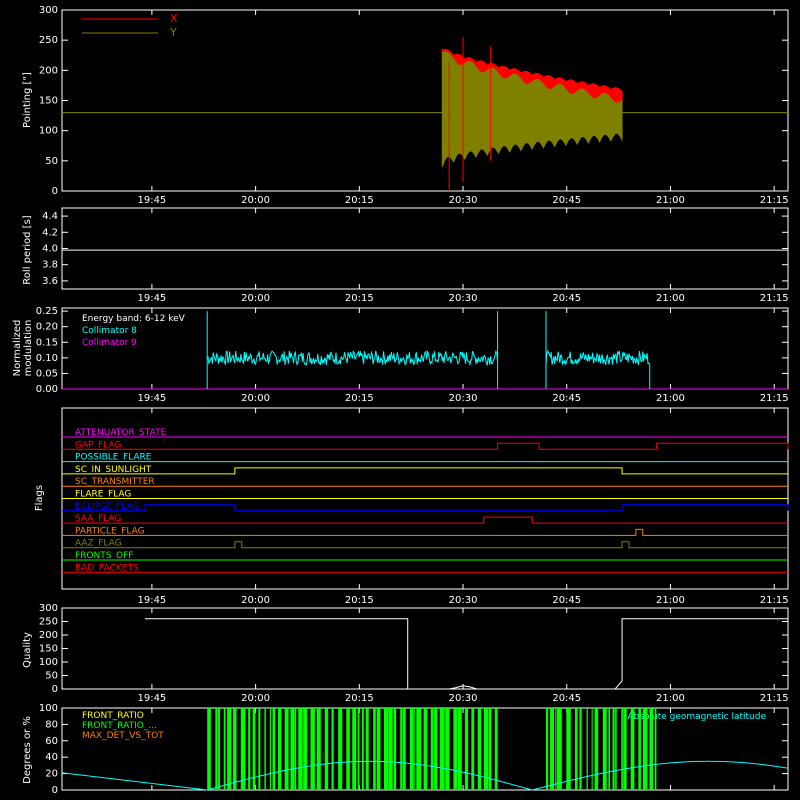 Image resolution: width=800 pixels, height=800 pixels. Describe the element at coordinates (47, 389) in the screenshot. I see `y-tick-label: 0.00` at that location.